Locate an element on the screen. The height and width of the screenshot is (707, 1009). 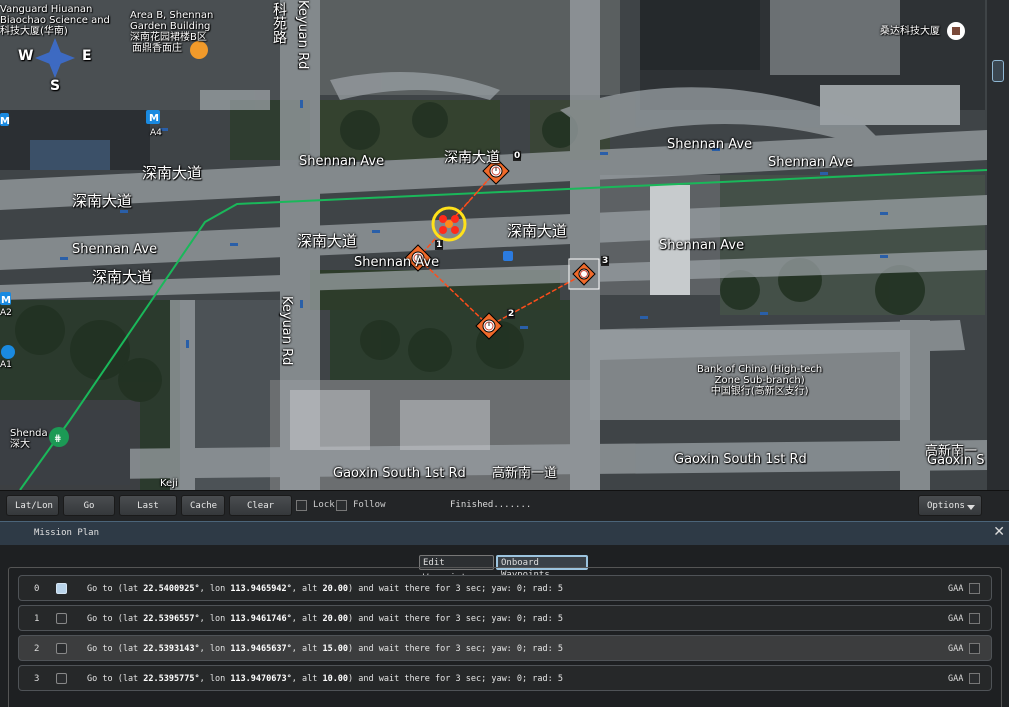
compass-west-label: W is located at coordinates (26, 56).